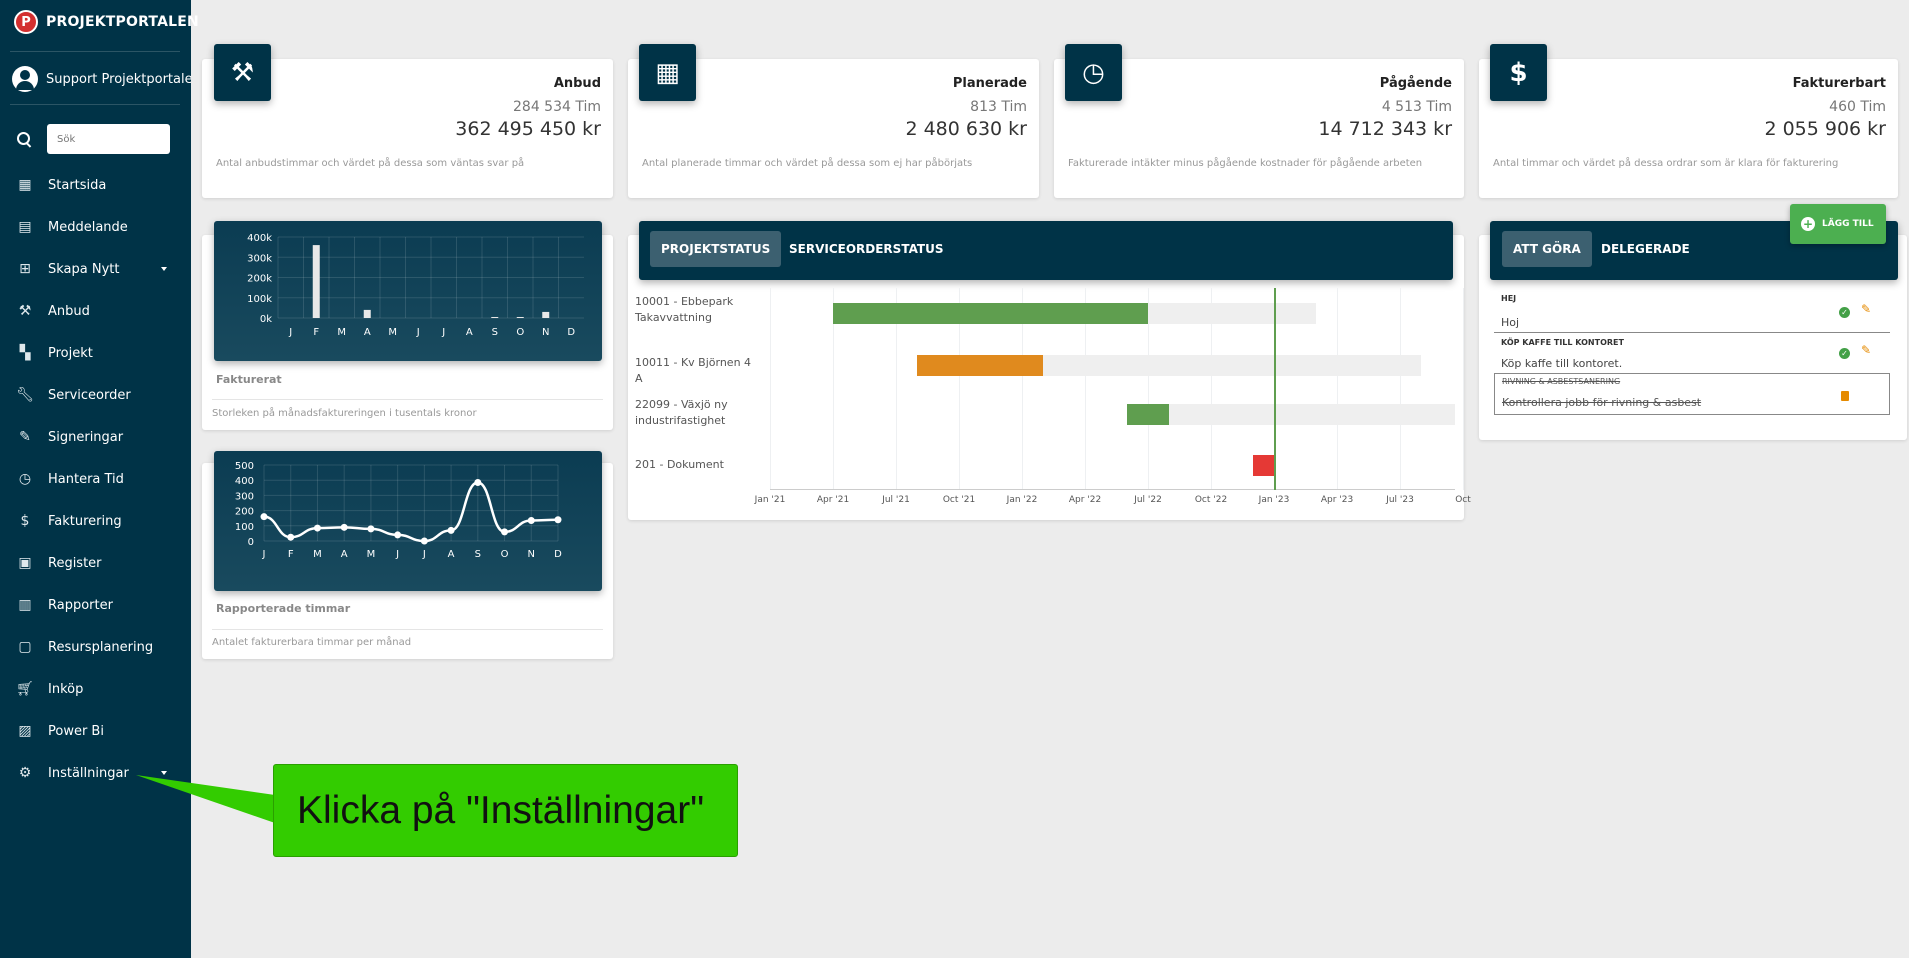  I want to click on gantt-bar-track, so click(1291, 414).